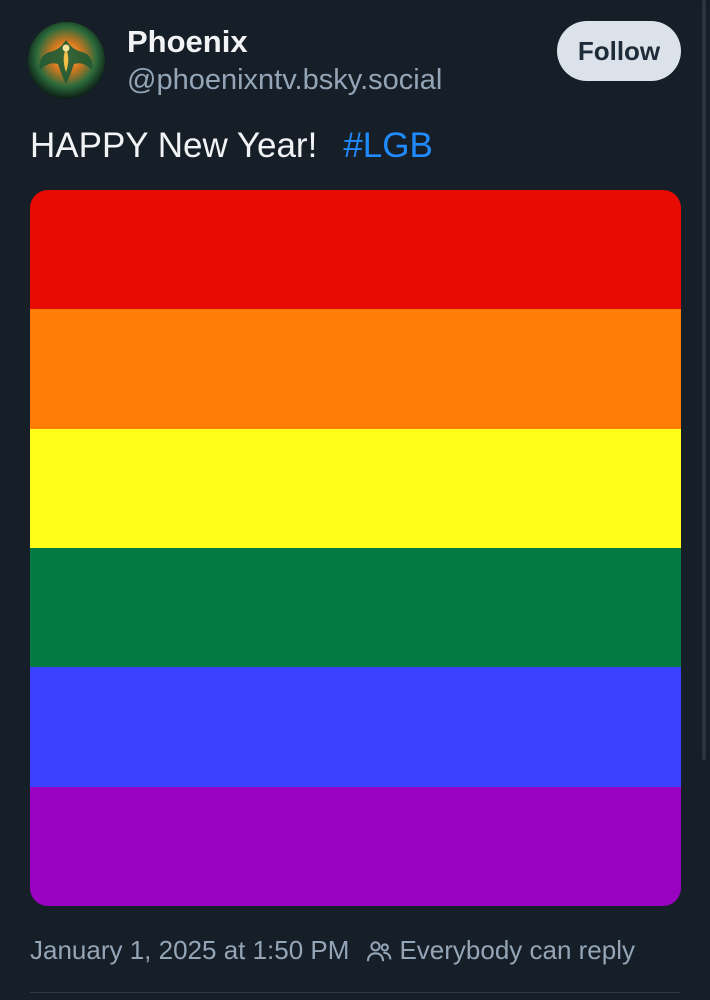  What do you see at coordinates (379, 950) in the screenshot?
I see `people-icon` at bounding box center [379, 950].